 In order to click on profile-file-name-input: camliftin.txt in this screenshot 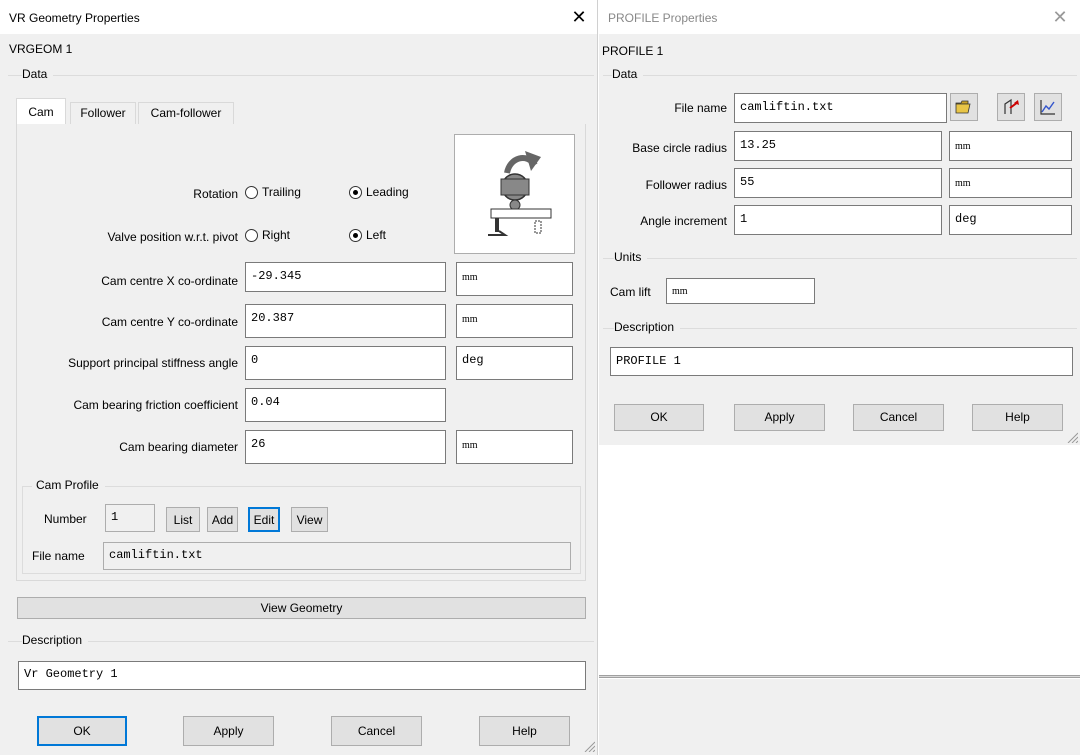, I will do `click(840, 108)`.